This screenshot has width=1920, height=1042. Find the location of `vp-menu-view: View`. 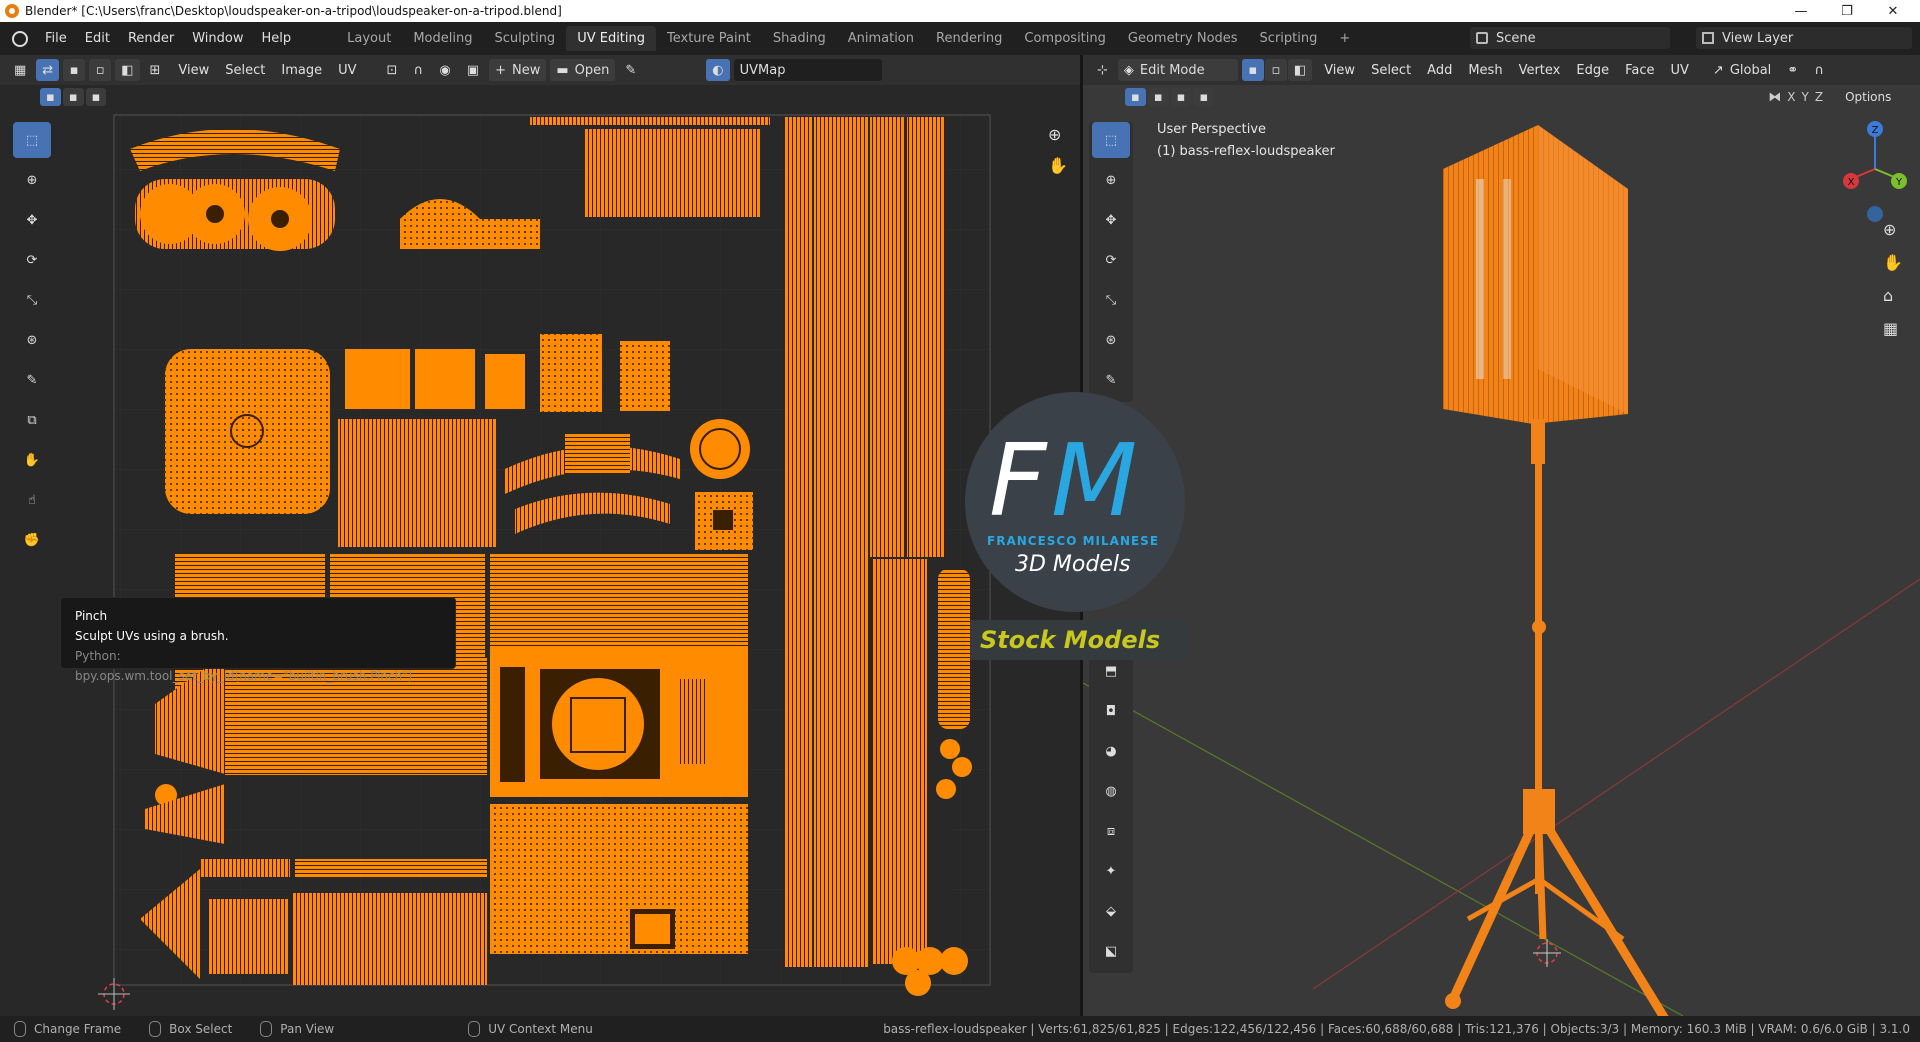

vp-menu-view: View is located at coordinates (1339, 70).